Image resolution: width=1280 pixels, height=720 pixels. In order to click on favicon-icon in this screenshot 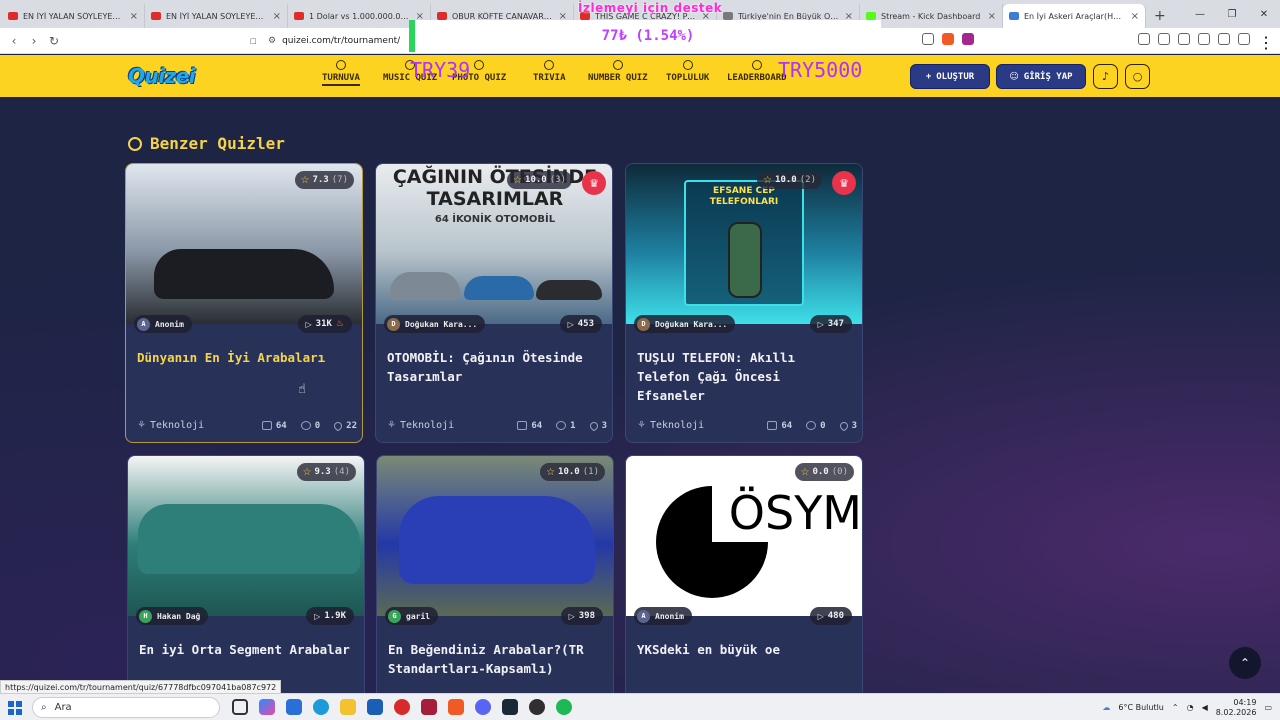, I will do `click(728, 16)`.